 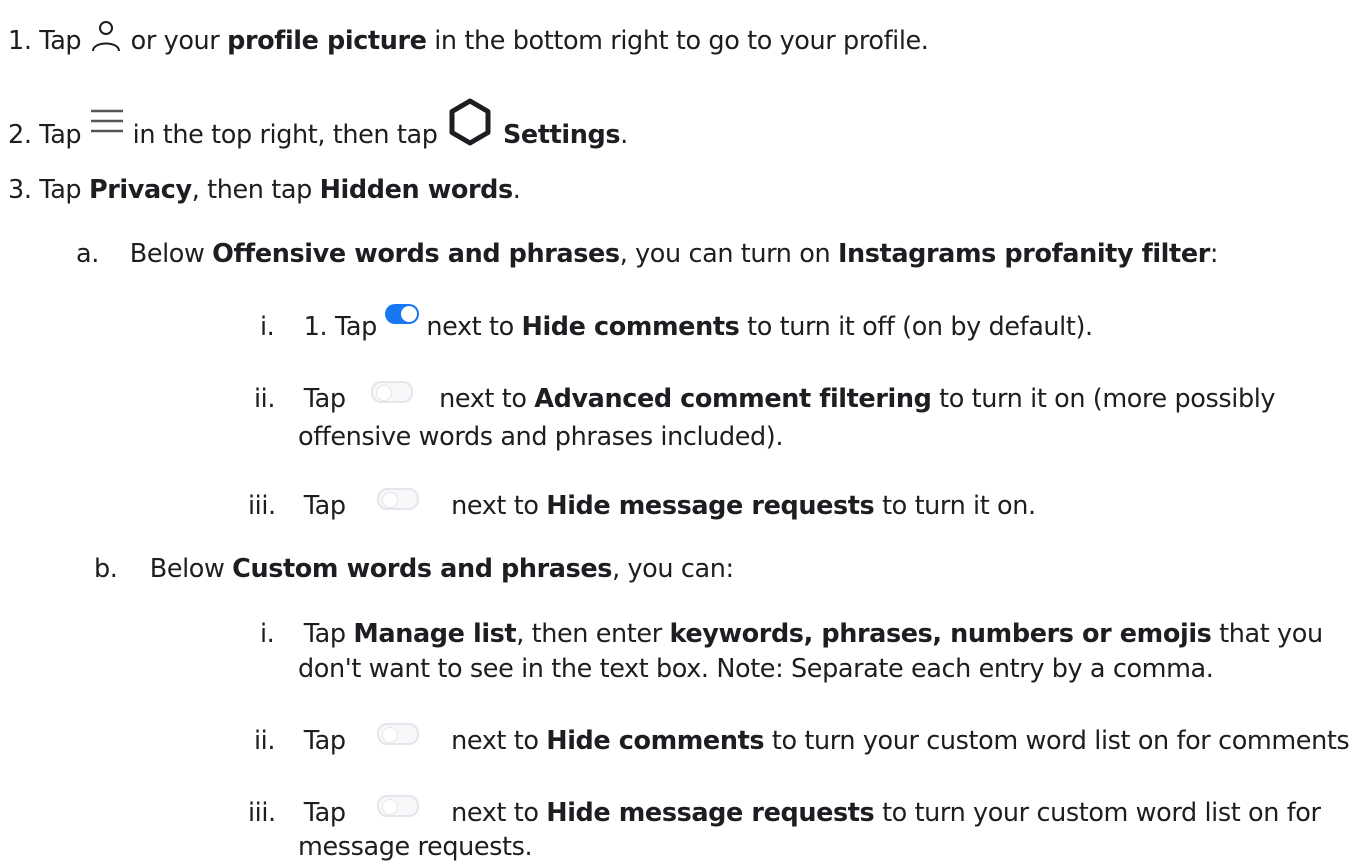 What do you see at coordinates (1271, 634) in the screenshot?
I see `item-suffix: that you` at bounding box center [1271, 634].